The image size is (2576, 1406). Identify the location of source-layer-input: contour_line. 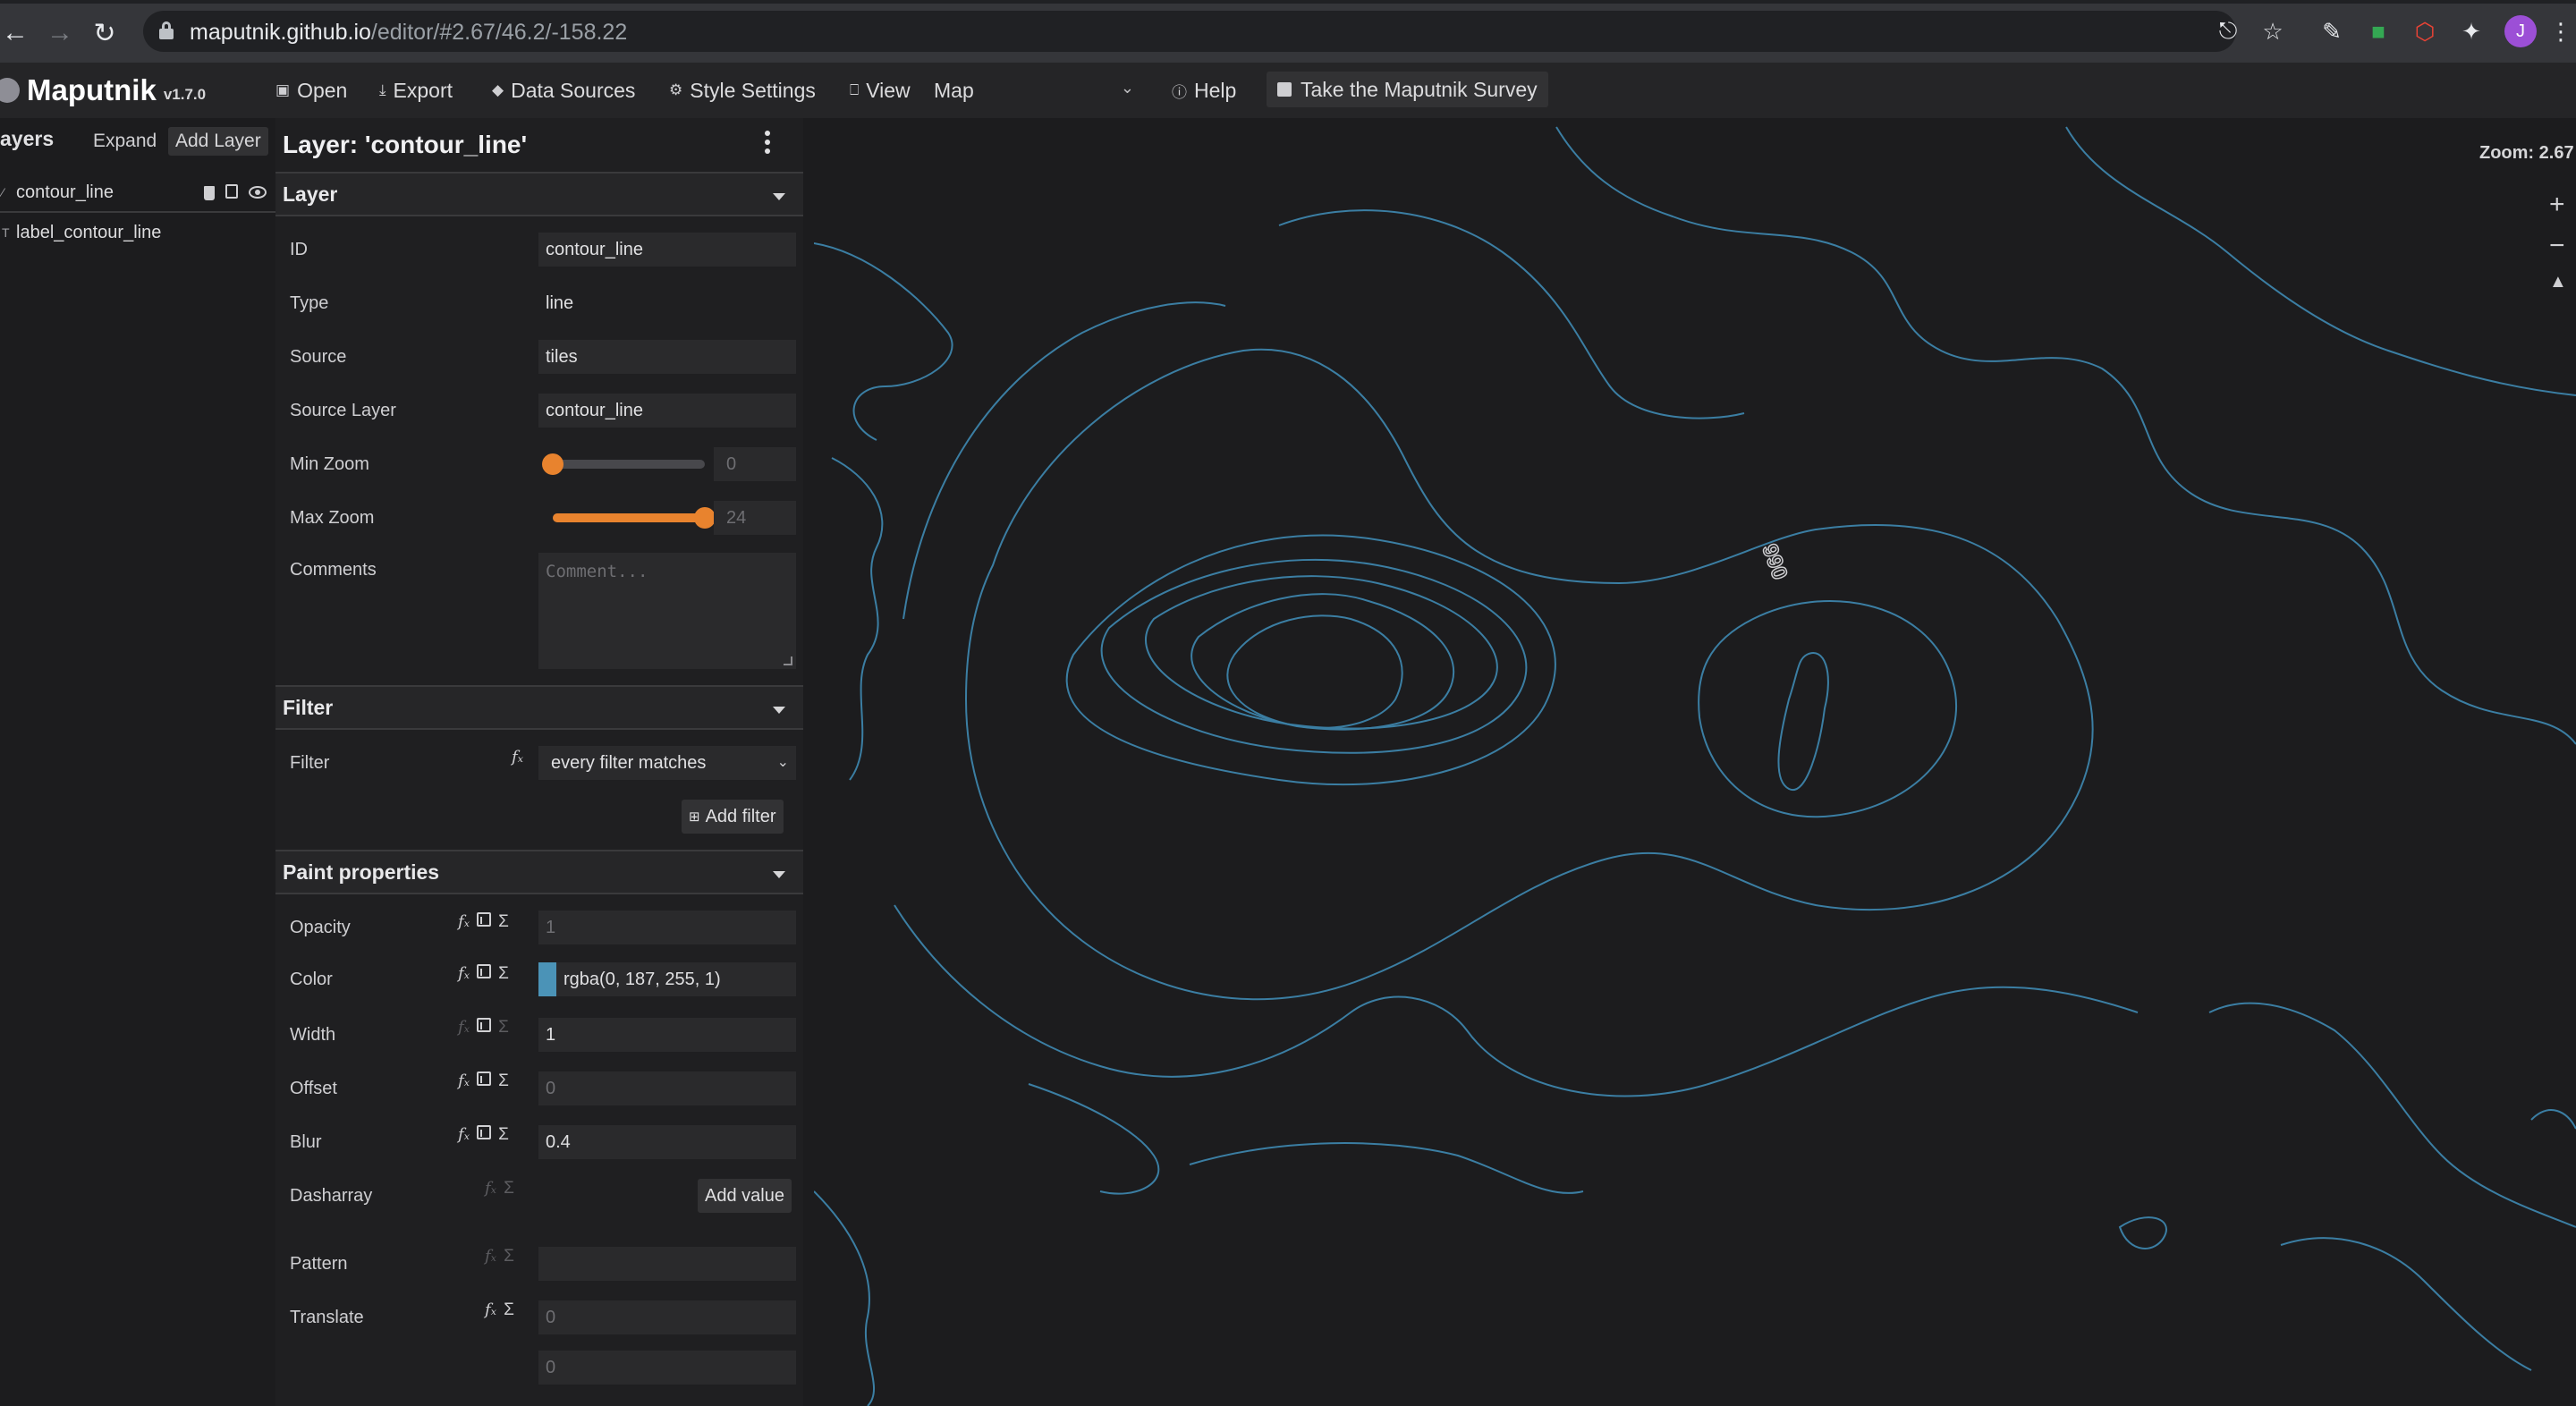
(667, 411).